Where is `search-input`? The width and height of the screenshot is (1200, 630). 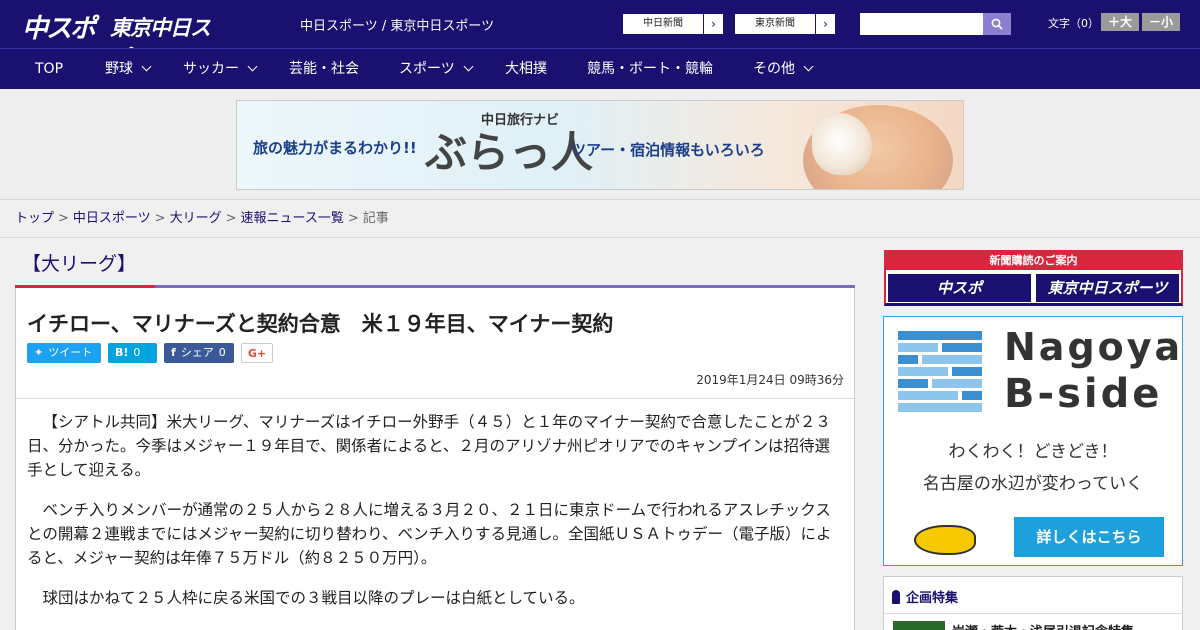 search-input is located at coordinates (921, 24).